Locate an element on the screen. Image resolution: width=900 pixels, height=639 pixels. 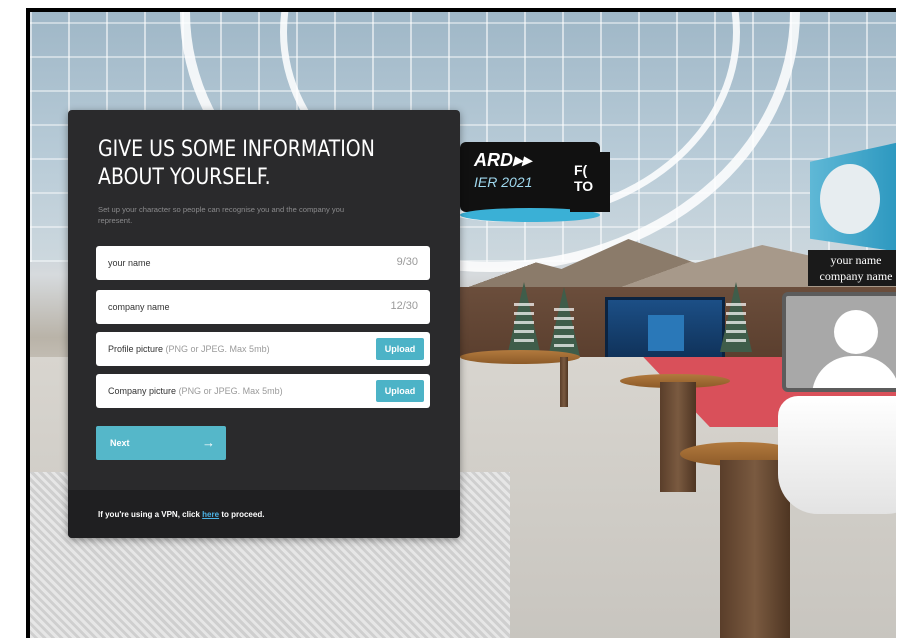
name-input-value: your name is located at coordinates (129, 263).